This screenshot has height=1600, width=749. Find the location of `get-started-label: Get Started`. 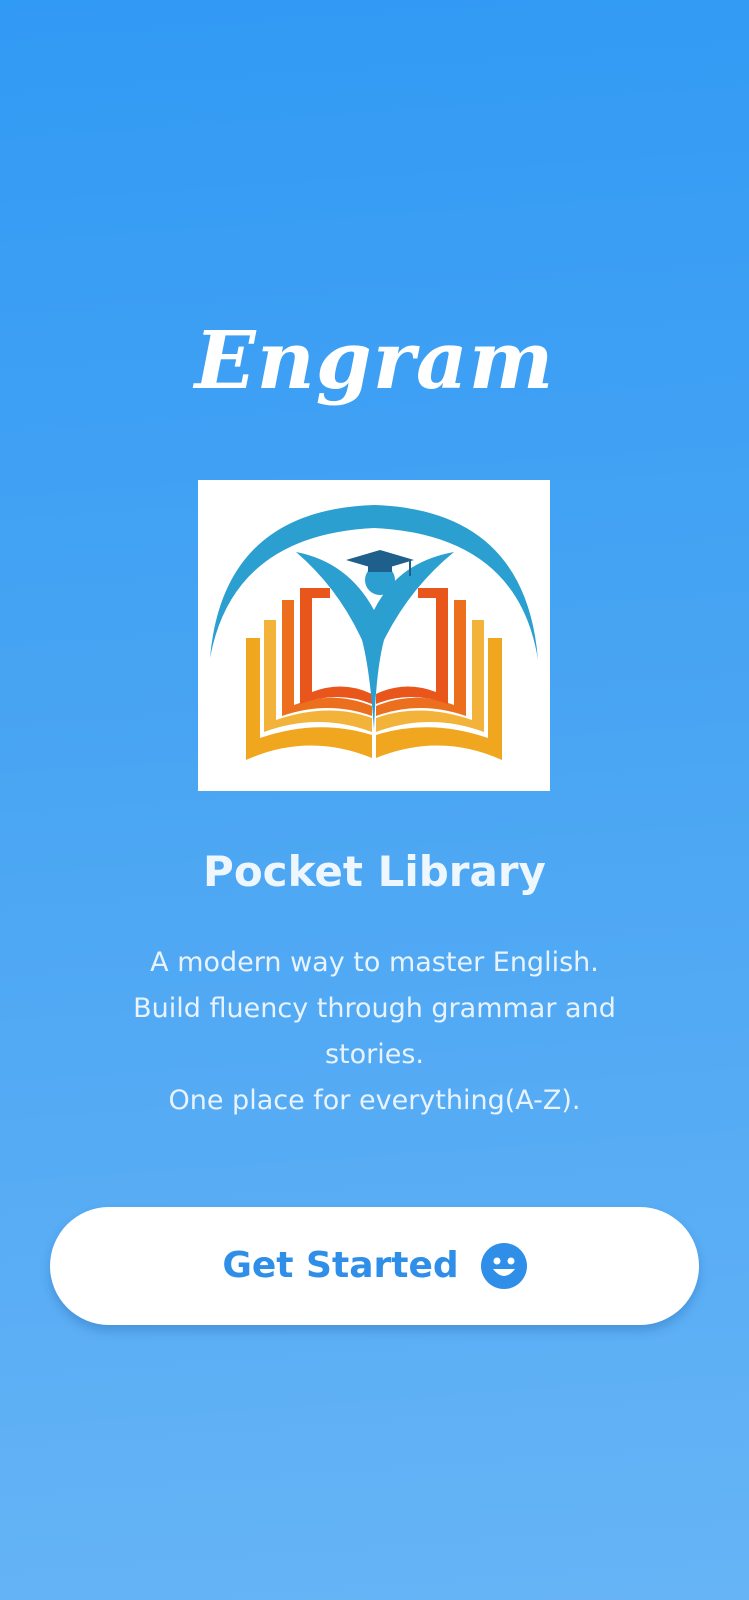

get-started-label: Get Started is located at coordinates (340, 1265).